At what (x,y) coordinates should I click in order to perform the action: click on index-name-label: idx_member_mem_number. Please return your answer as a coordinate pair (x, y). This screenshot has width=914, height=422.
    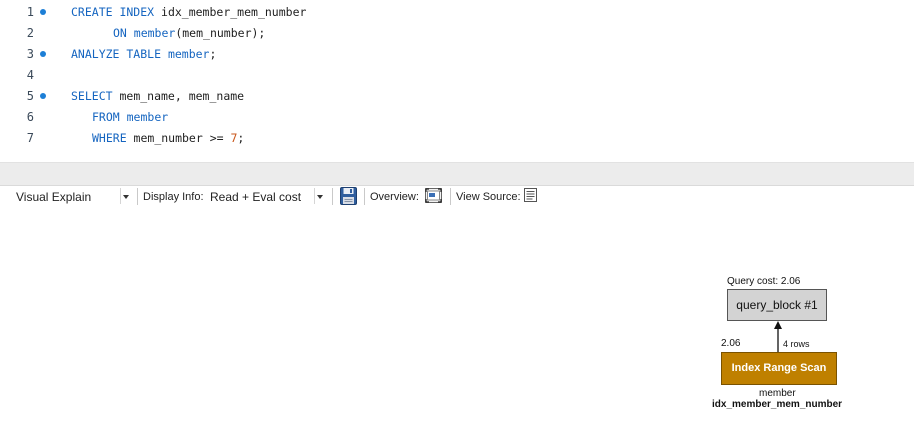
    Looking at the image, I should click on (777, 404).